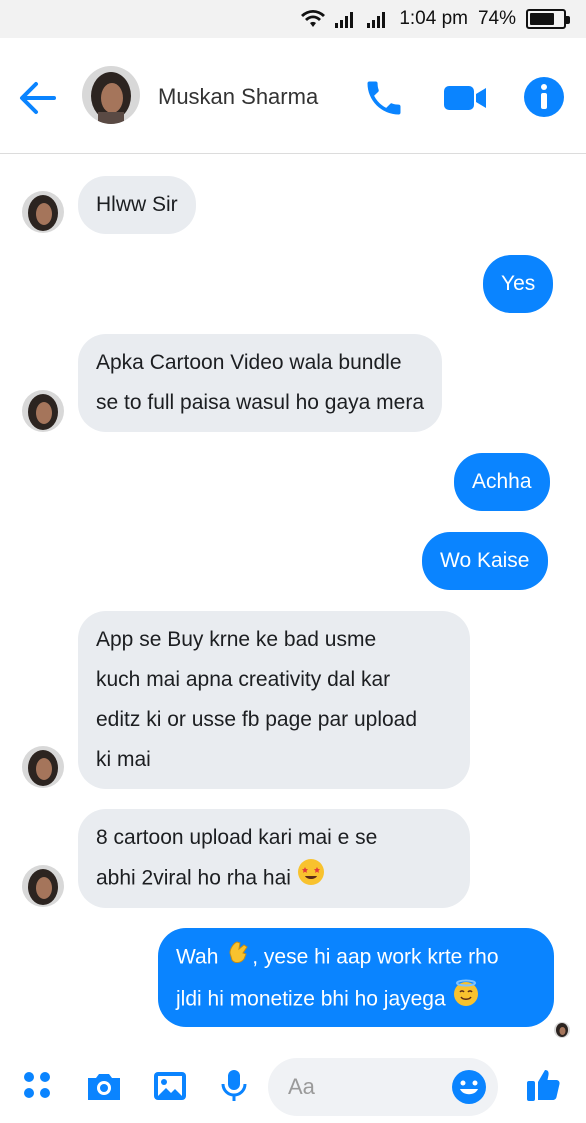 The image size is (586, 1123). I want to click on menu-dots-icon, so click(38, 1086).